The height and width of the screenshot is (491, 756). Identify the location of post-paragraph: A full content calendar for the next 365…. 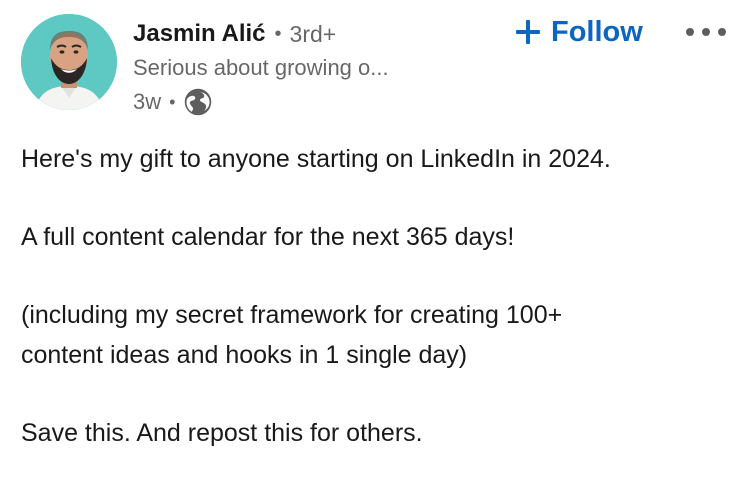
(268, 237).